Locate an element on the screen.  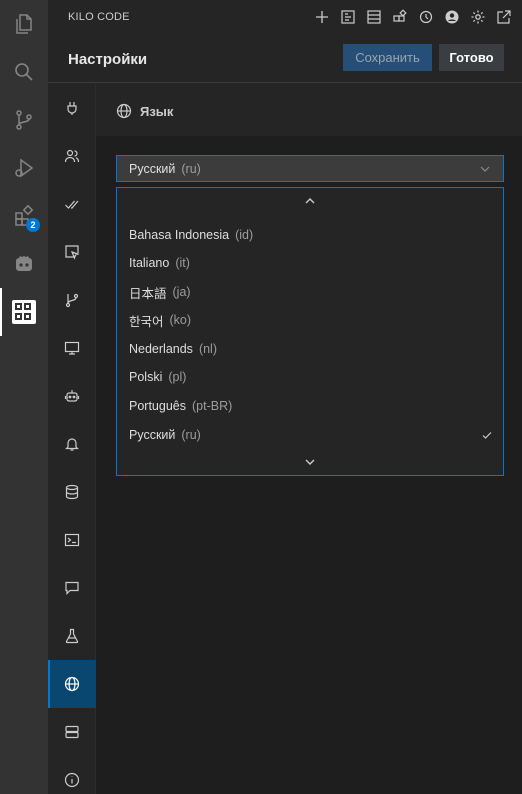
tab-mcp is located at coordinates (72, 732).